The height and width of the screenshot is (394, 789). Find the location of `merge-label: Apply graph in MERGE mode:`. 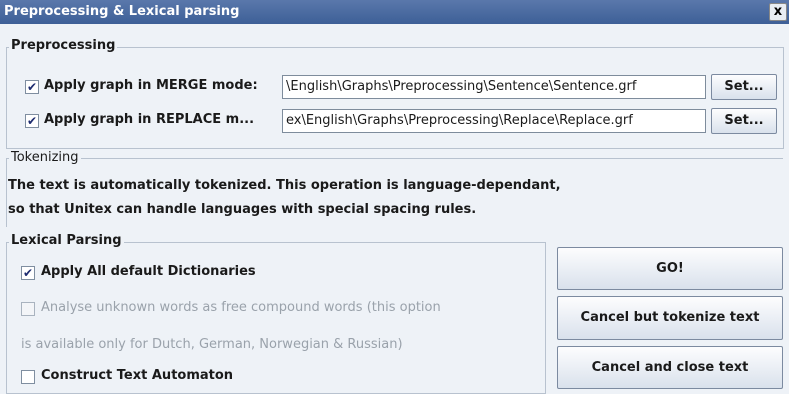

merge-label: Apply graph in MERGE mode: is located at coordinates (151, 85).